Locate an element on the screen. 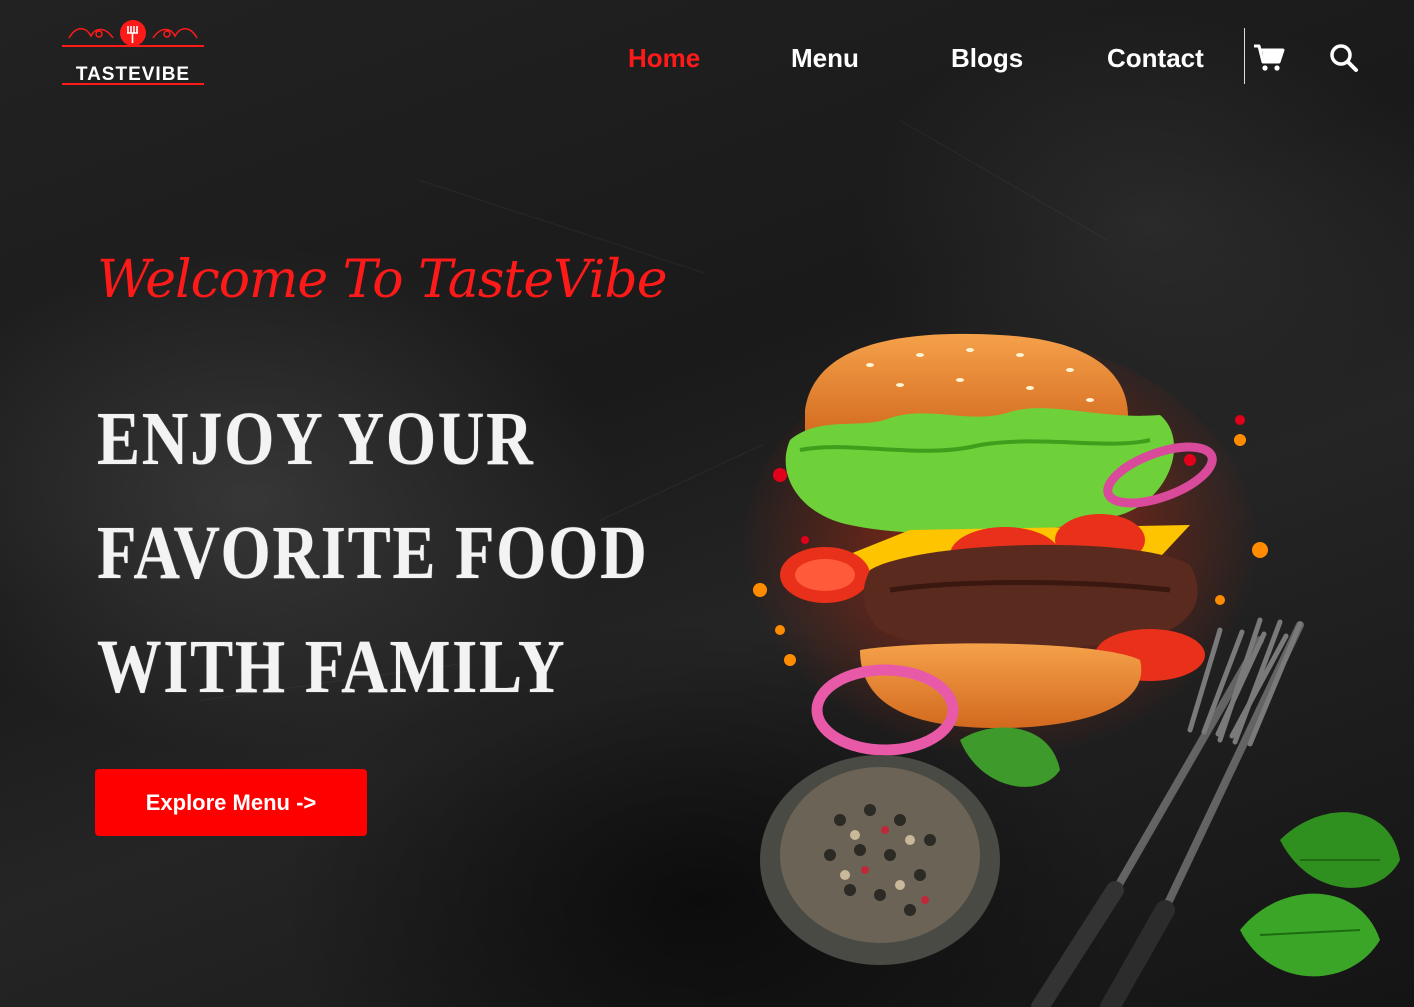 The width and height of the screenshot is (1414, 1007). welcome-script: Welcome To TasteVibe is located at coordinates (382, 280).